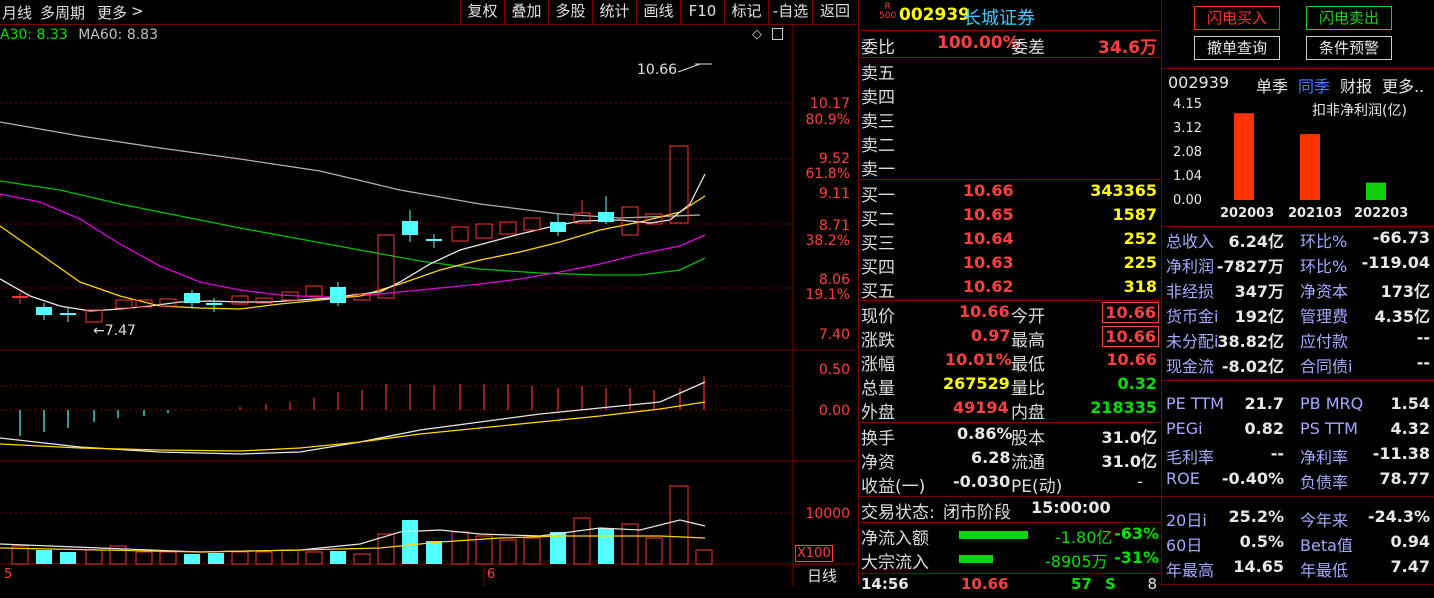 This screenshot has width=1434, height=598. Describe the element at coordinates (1259, 291) in the screenshot. I see `fin-value: 347万` at that location.